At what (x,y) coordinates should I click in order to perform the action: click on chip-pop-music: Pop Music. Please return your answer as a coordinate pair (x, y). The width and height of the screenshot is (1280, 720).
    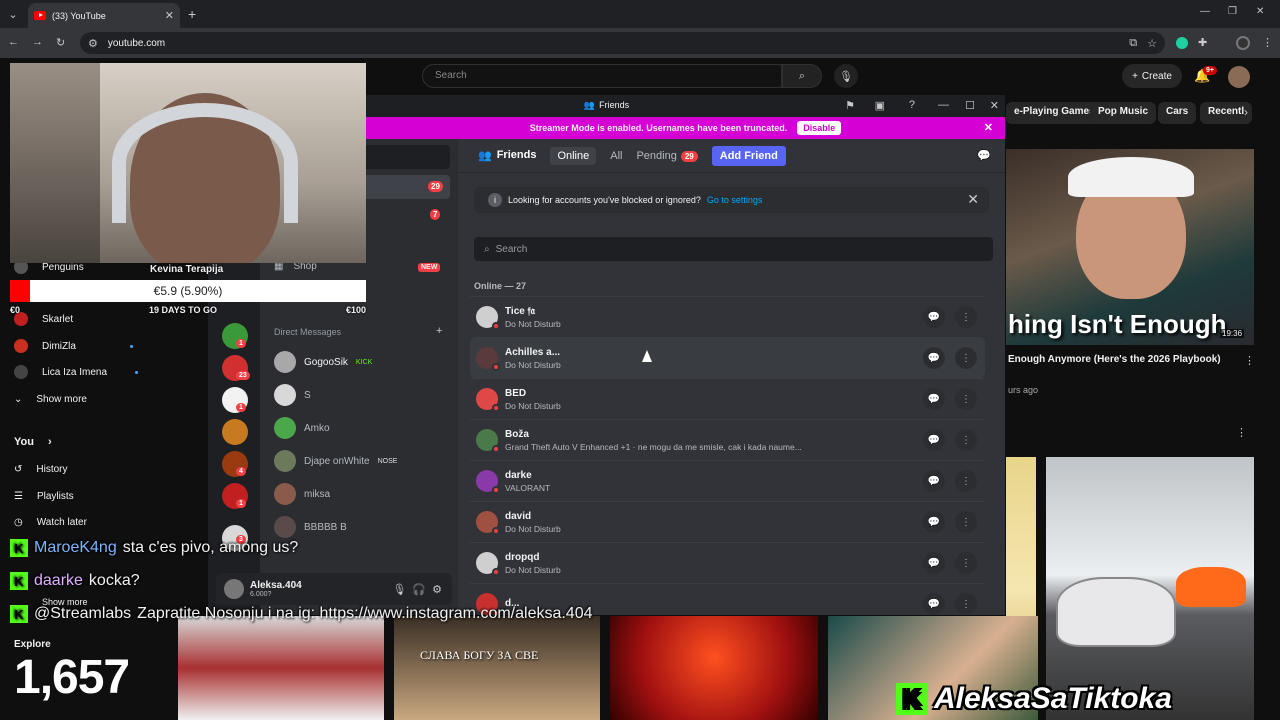
    Looking at the image, I should click on (1123, 113).